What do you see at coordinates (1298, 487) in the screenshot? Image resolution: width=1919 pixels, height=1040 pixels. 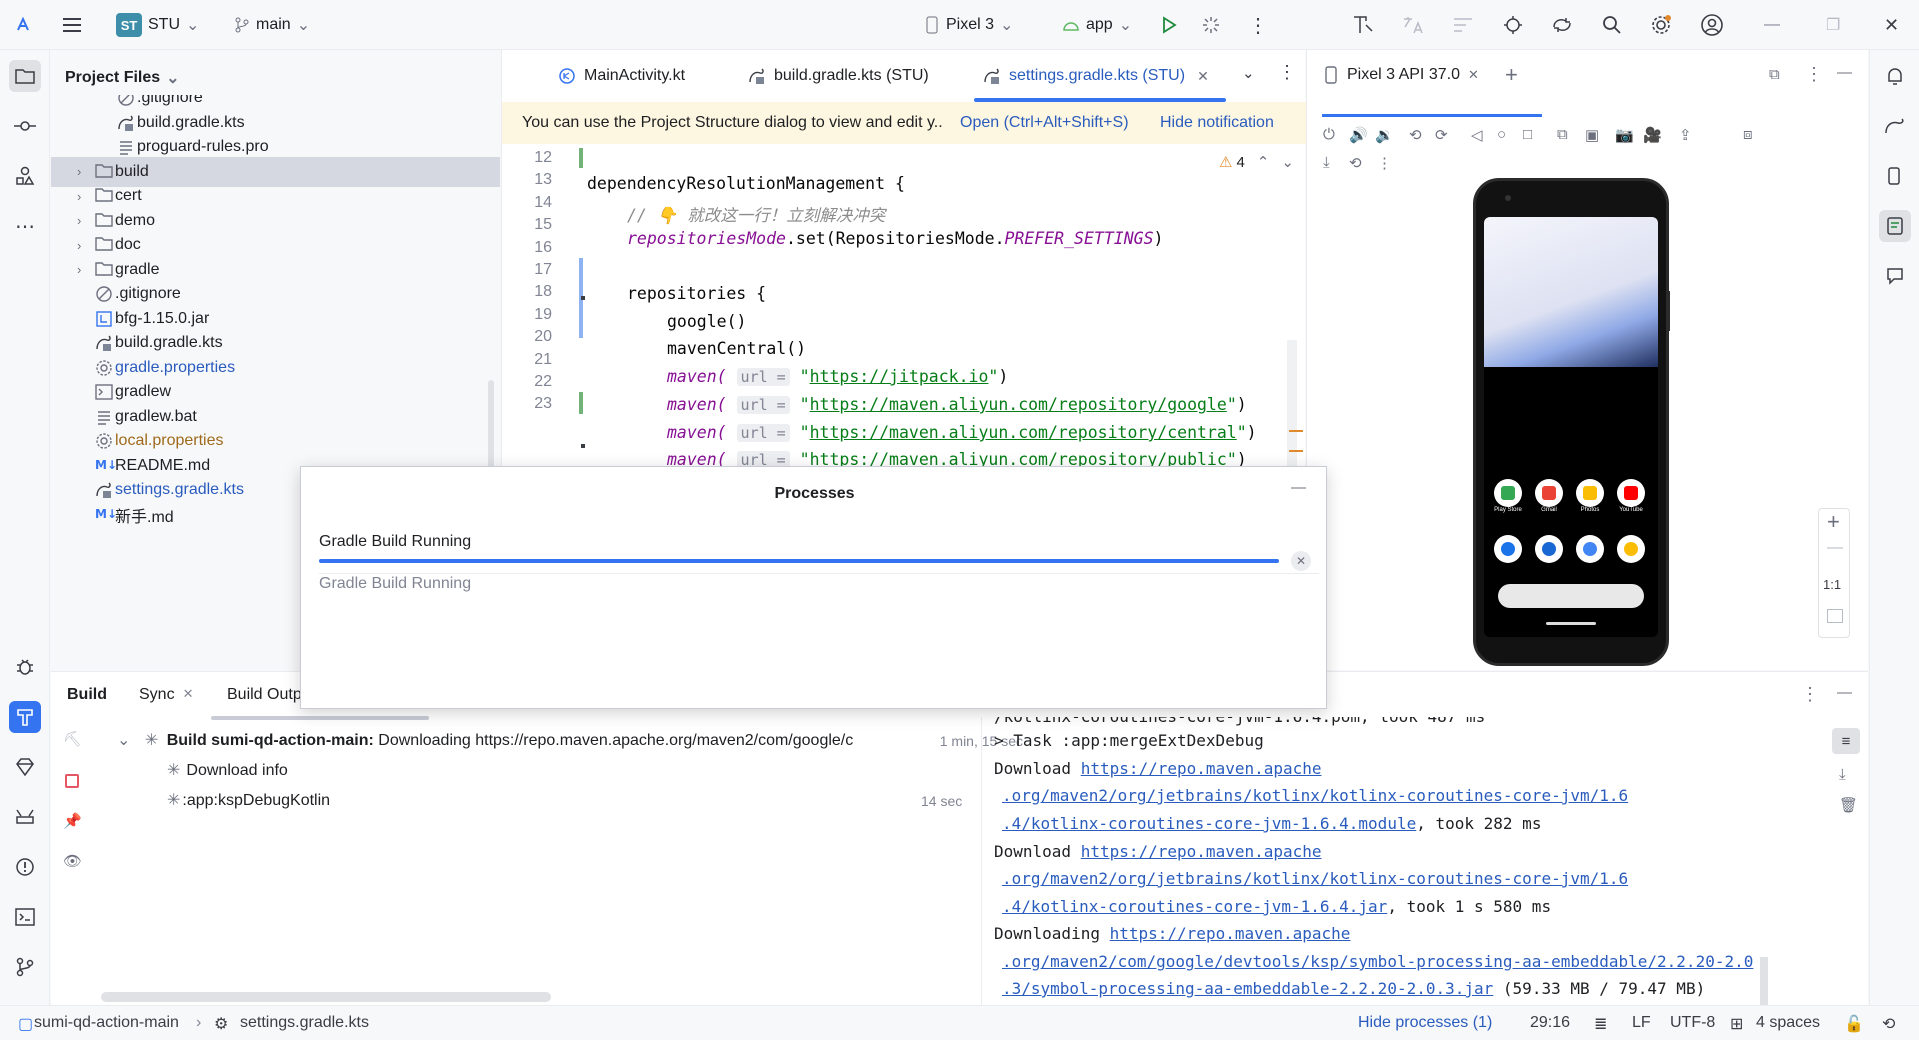 I see `minimize-popup-icon: —` at bounding box center [1298, 487].